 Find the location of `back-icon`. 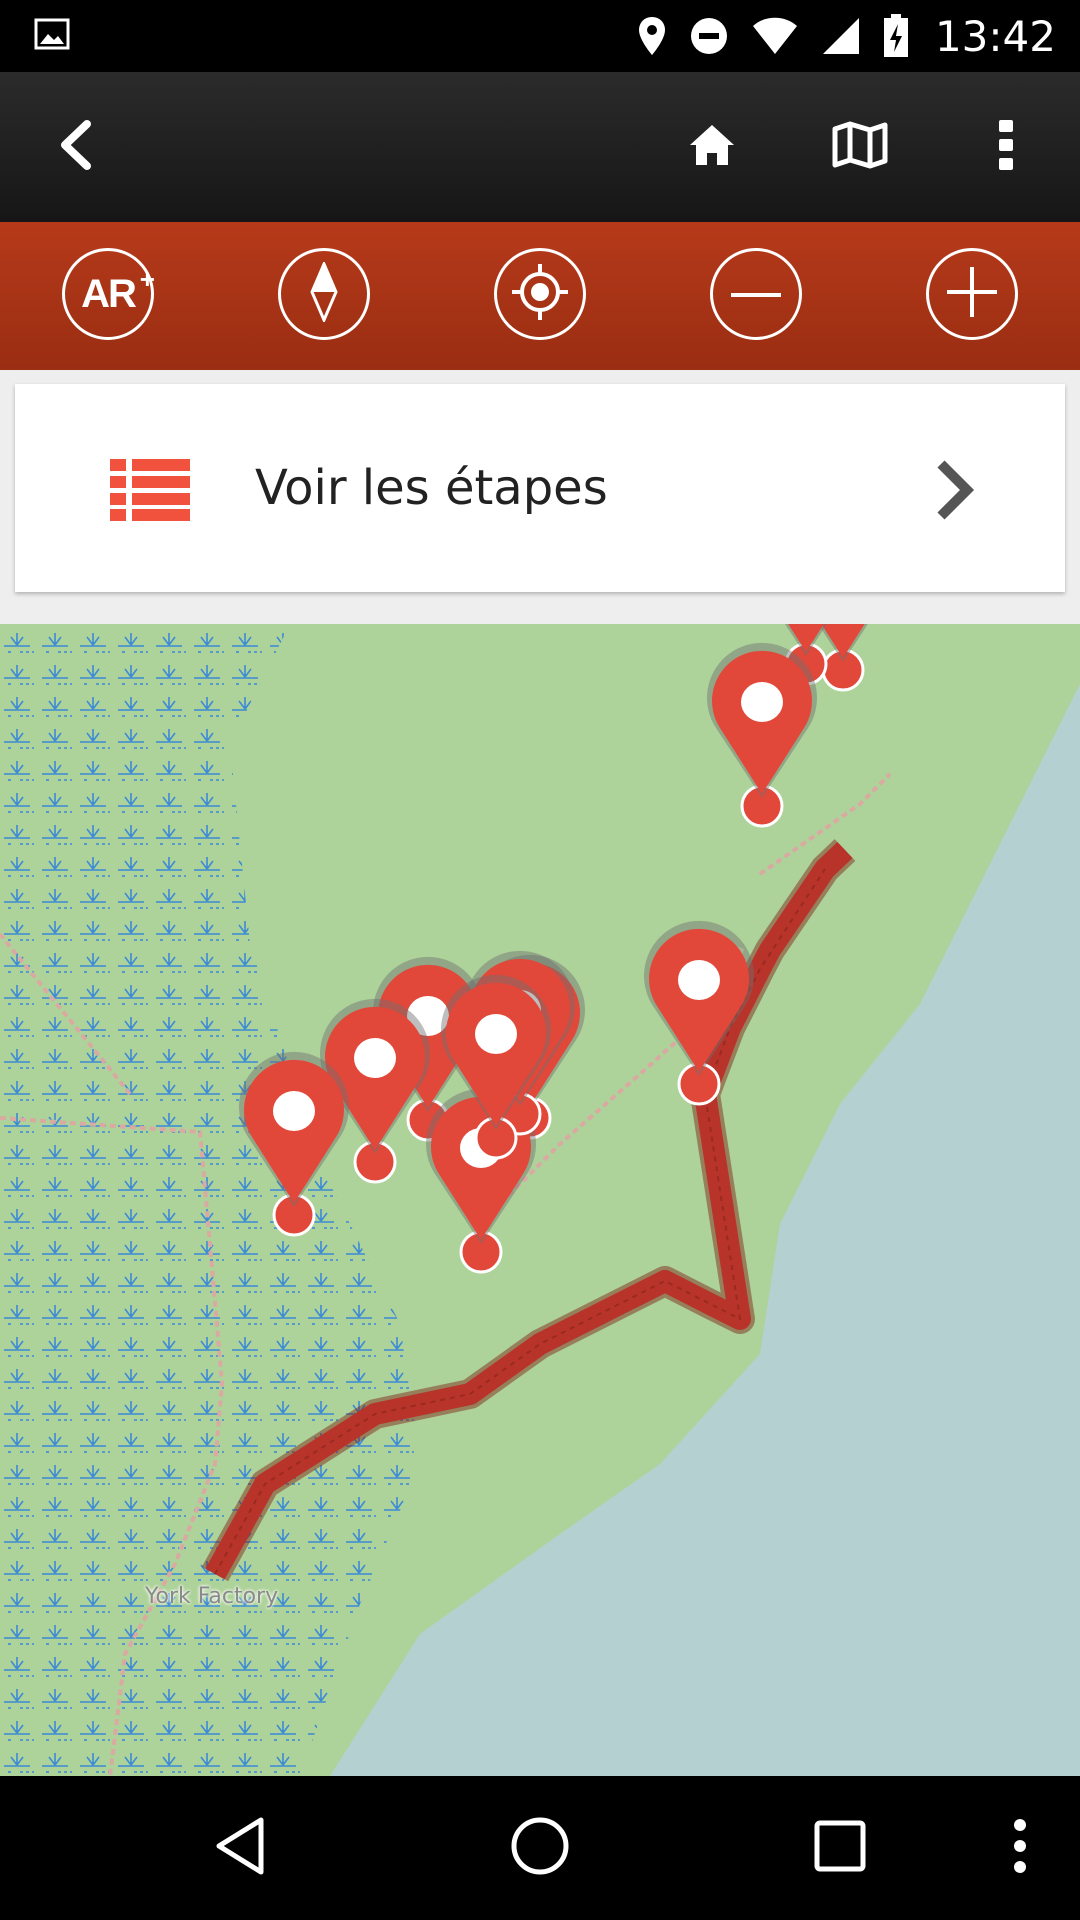

back-icon is located at coordinates (75, 147).